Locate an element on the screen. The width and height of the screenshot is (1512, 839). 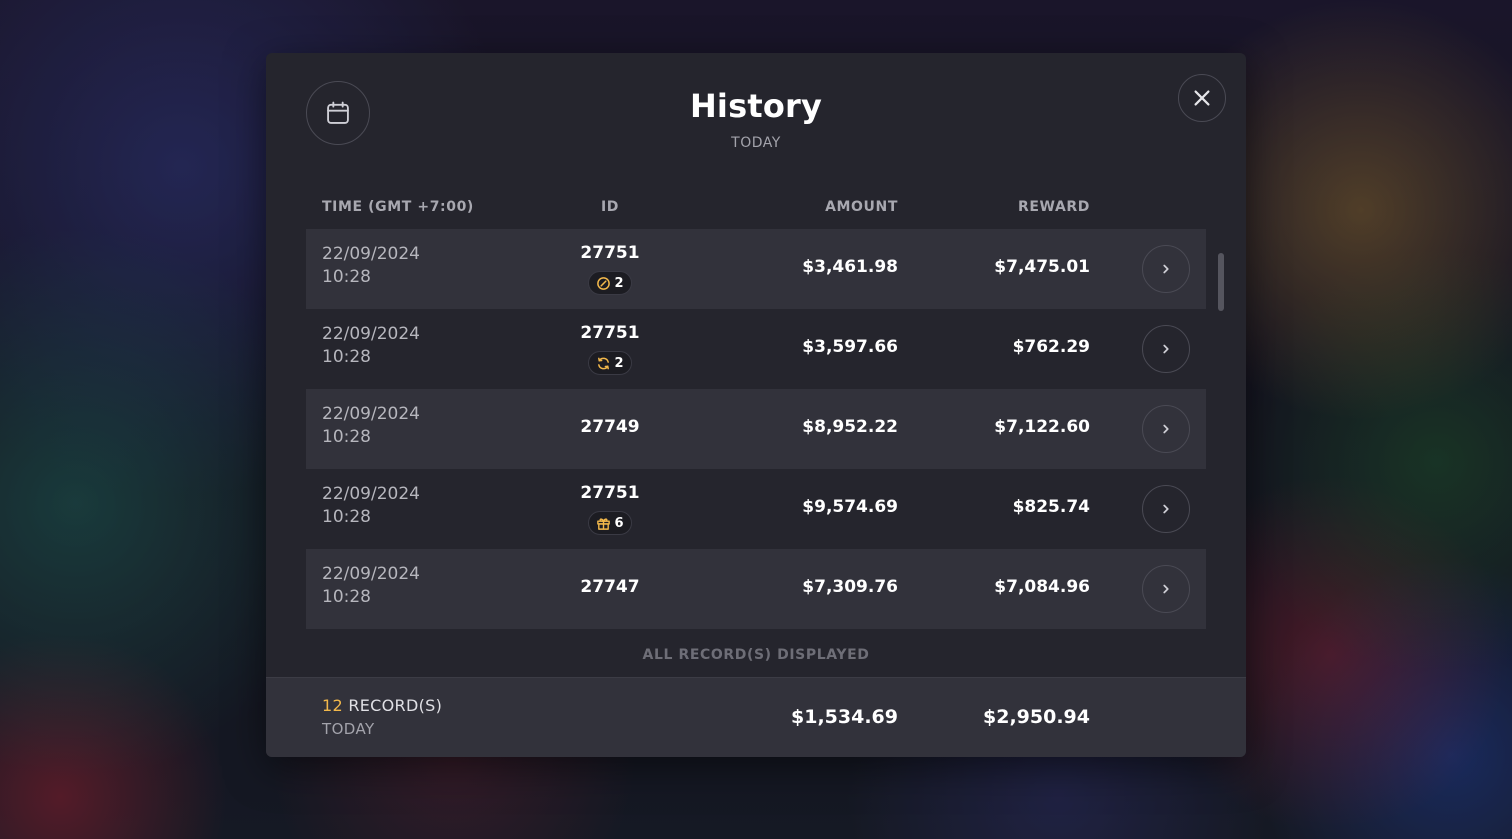
row-reward: $7,084.96 is located at coordinates (1042, 587).